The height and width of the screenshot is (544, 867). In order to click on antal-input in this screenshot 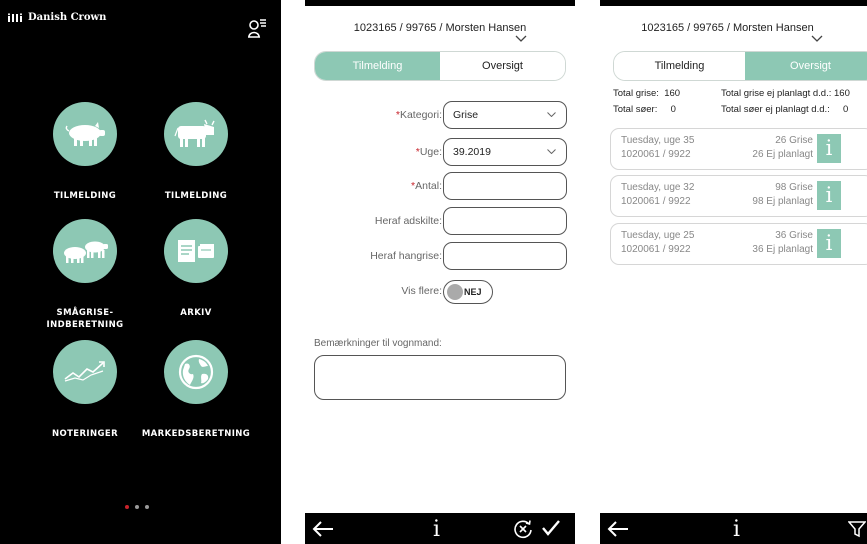, I will do `click(505, 186)`.